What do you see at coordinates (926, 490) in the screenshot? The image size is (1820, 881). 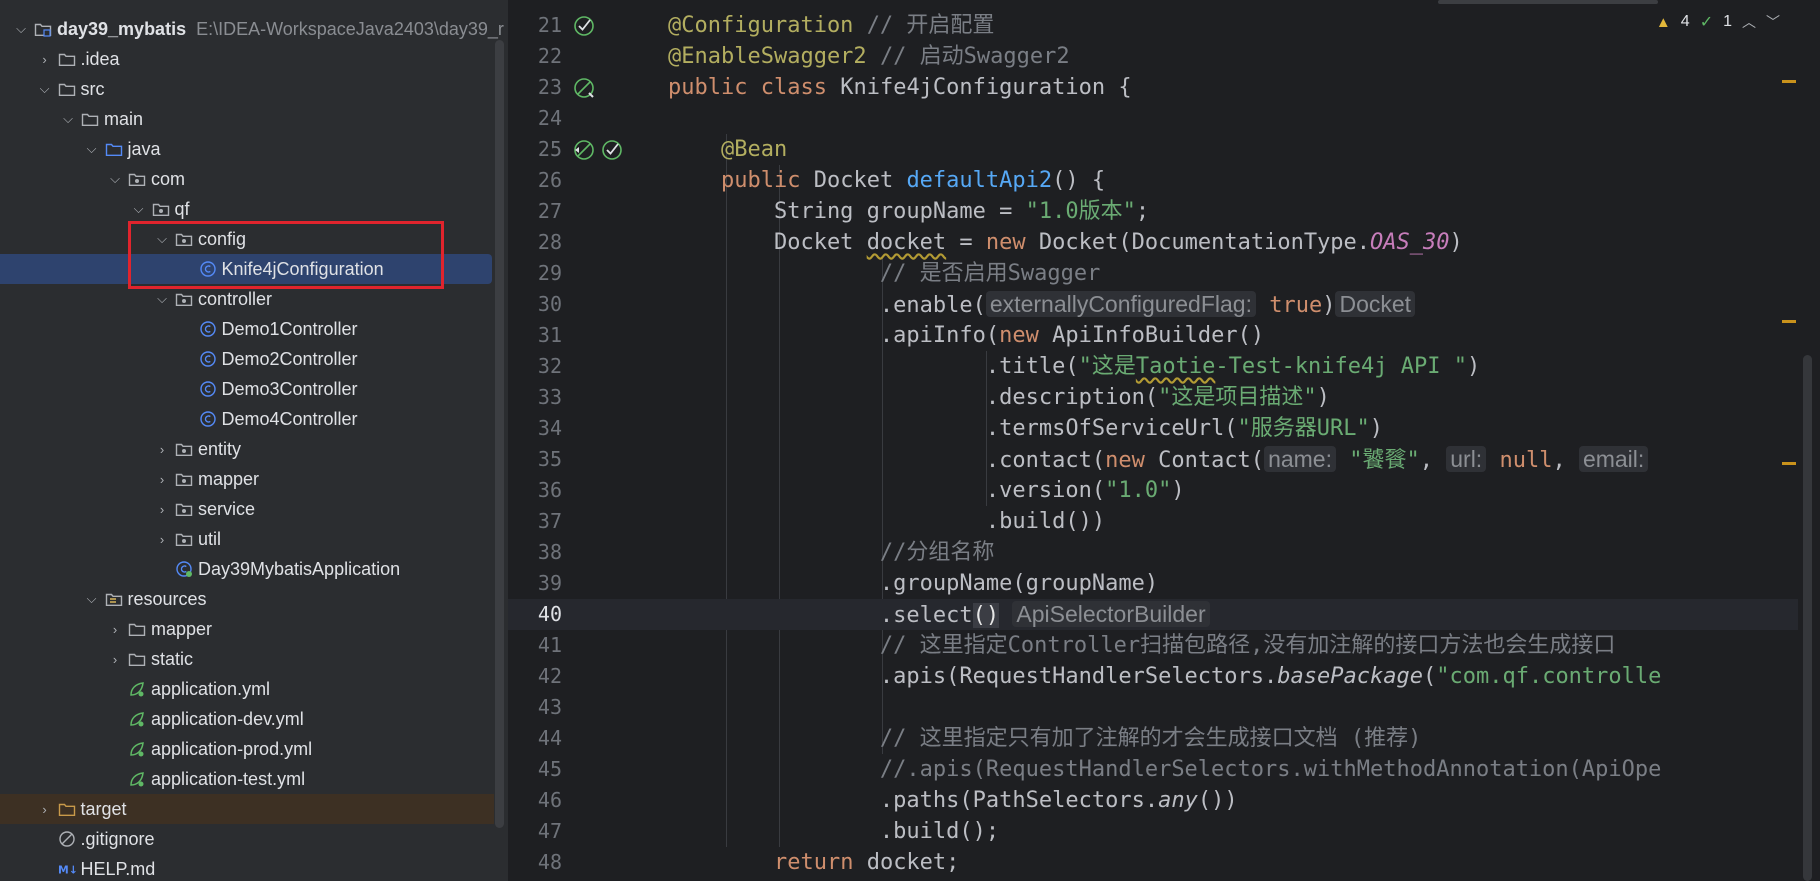 I see `code-text: .version("1.0")` at bounding box center [926, 490].